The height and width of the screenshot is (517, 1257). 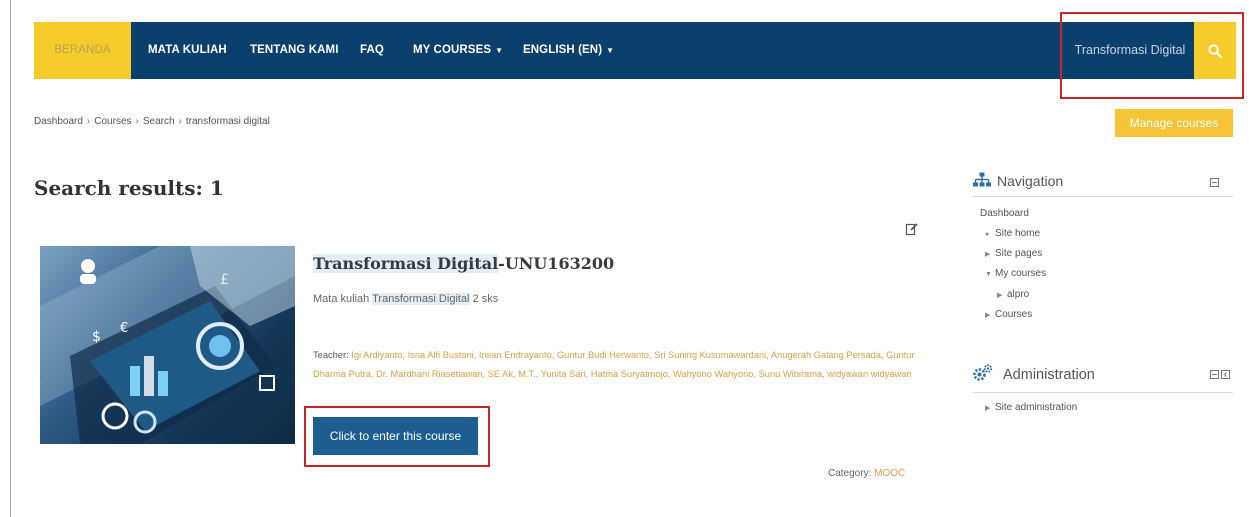 I want to click on nav-tentang-kami: TENTANG KAMI, so click(x=294, y=50).